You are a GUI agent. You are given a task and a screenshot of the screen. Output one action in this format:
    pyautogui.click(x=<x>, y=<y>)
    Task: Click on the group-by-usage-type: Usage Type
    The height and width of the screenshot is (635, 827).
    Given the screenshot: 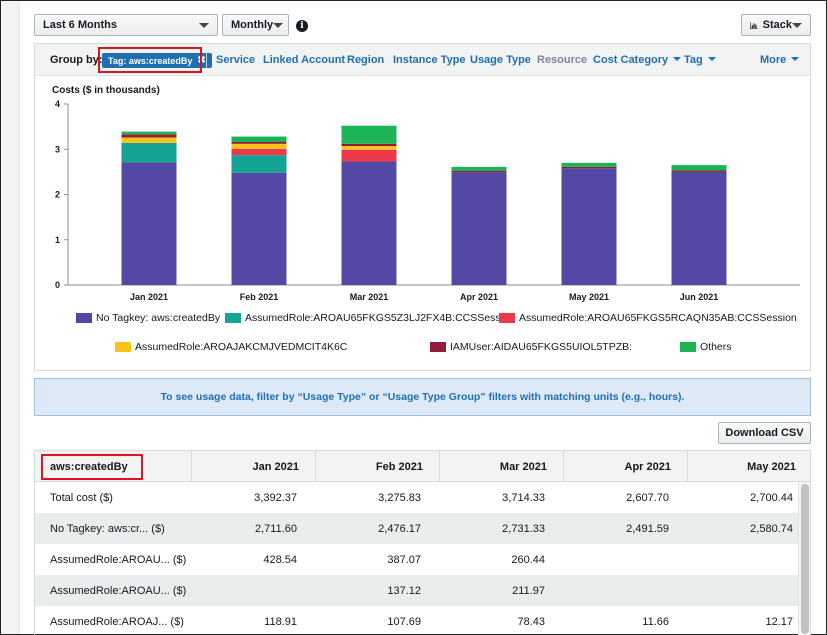 What is the action you would take?
    pyautogui.click(x=500, y=60)
    